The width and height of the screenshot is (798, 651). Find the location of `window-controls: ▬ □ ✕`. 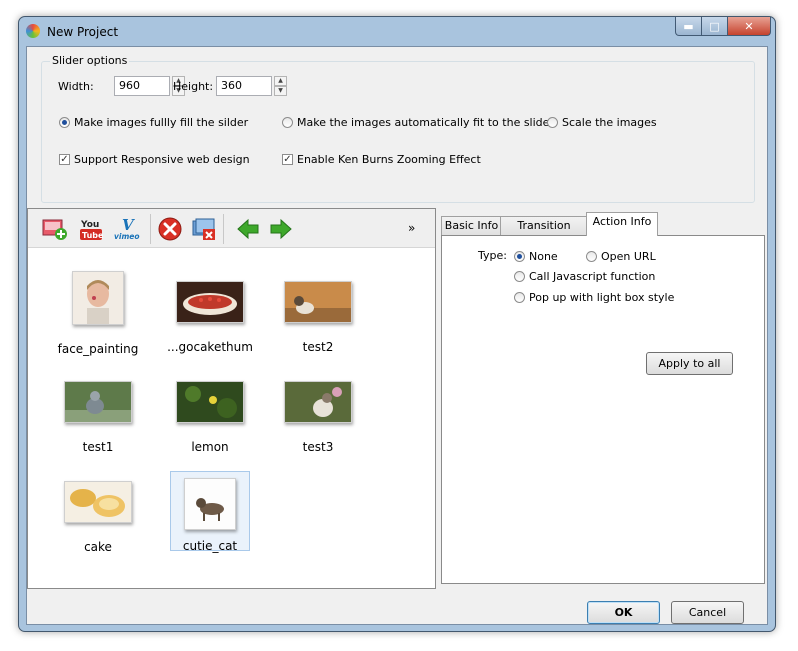

window-controls: ▬ □ ✕ is located at coordinates (723, 26).